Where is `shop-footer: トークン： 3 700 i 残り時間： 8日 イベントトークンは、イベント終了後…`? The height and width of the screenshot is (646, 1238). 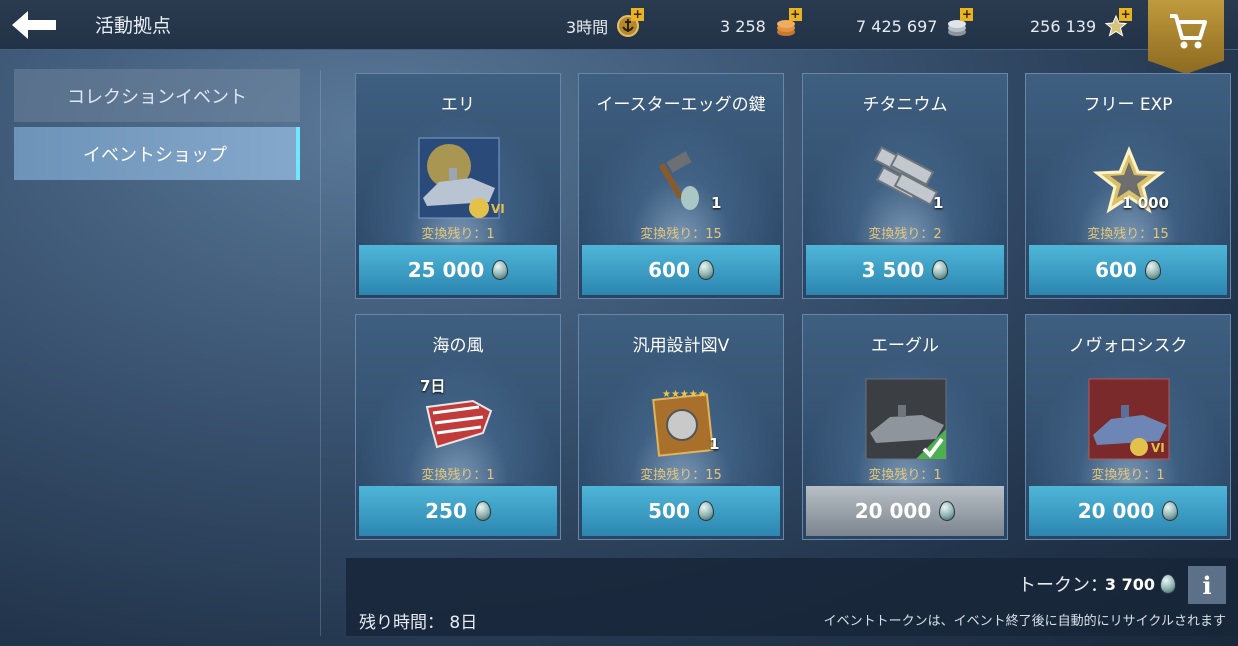 shop-footer: トークン： 3 700 i 残り時間： 8日 イベントトークンは、イベント終了後… is located at coordinates (792, 597).